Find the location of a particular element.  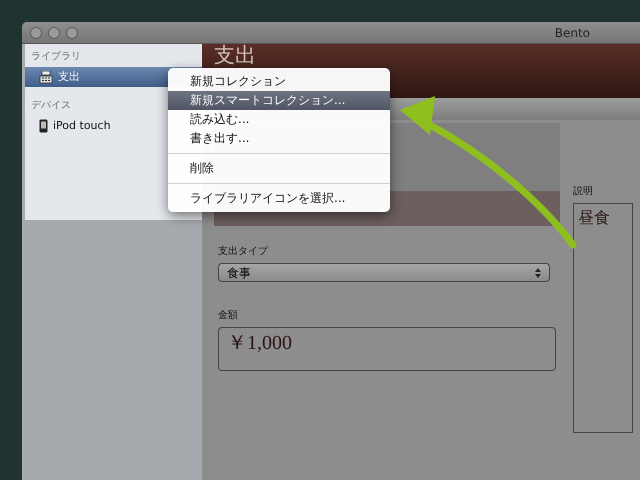

field-label: 支出タイプ is located at coordinates (243, 251).